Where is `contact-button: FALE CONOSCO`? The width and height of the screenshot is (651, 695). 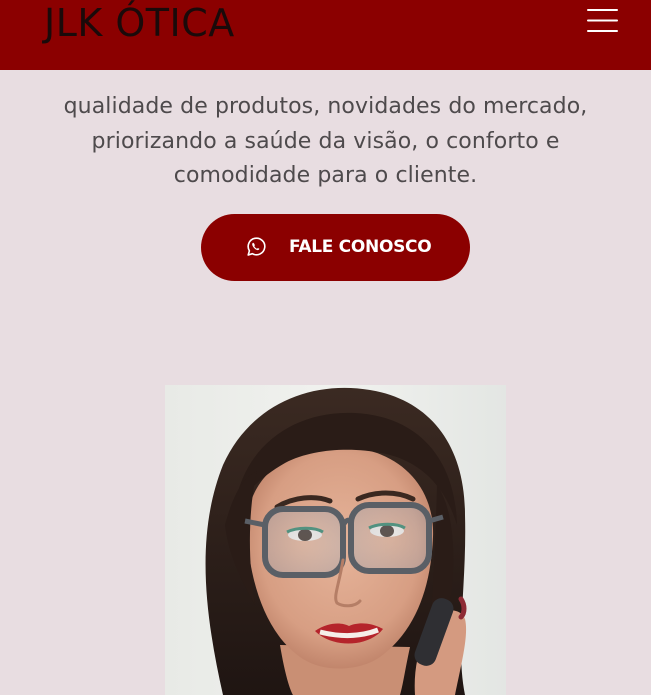 contact-button: FALE CONOSCO is located at coordinates (335, 247).